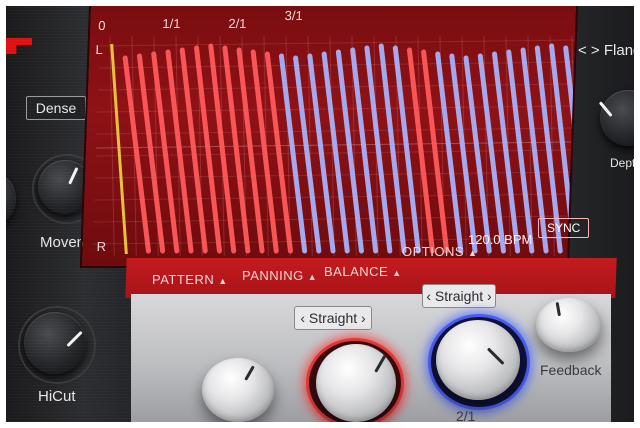 The height and width of the screenshot is (428, 640). I want to click on feedback-knob-indicator, so click(558, 309).